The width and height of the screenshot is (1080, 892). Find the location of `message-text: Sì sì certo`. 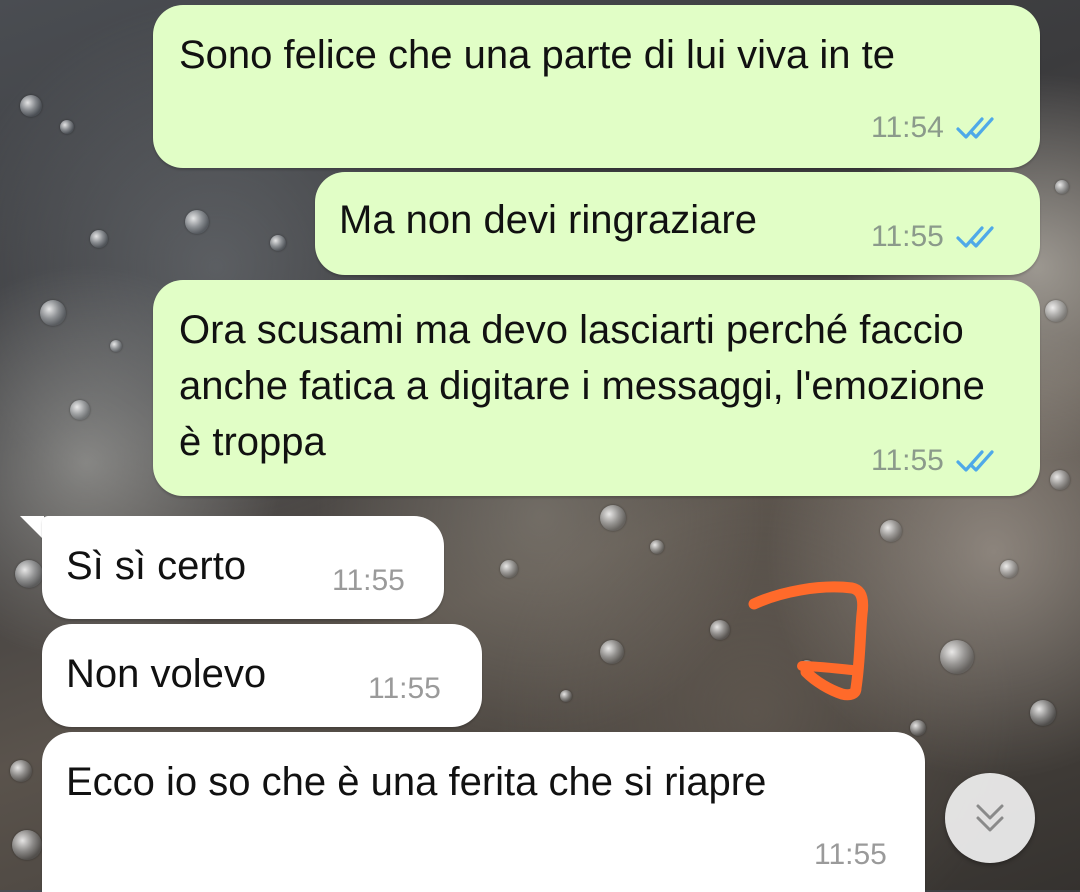

message-text: Sì sì certo is located at coordinates (156, 566).